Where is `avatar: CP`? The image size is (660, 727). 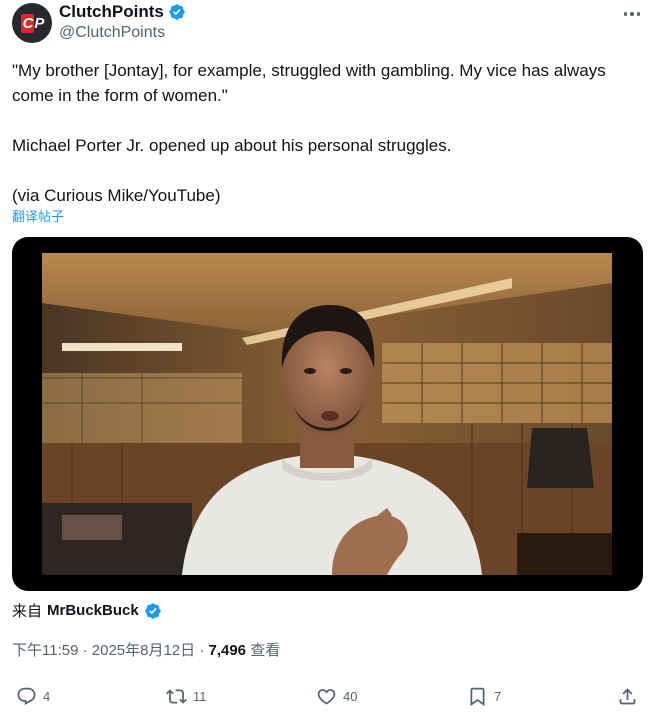
avatar: CP is located at coordinates (32, 23).